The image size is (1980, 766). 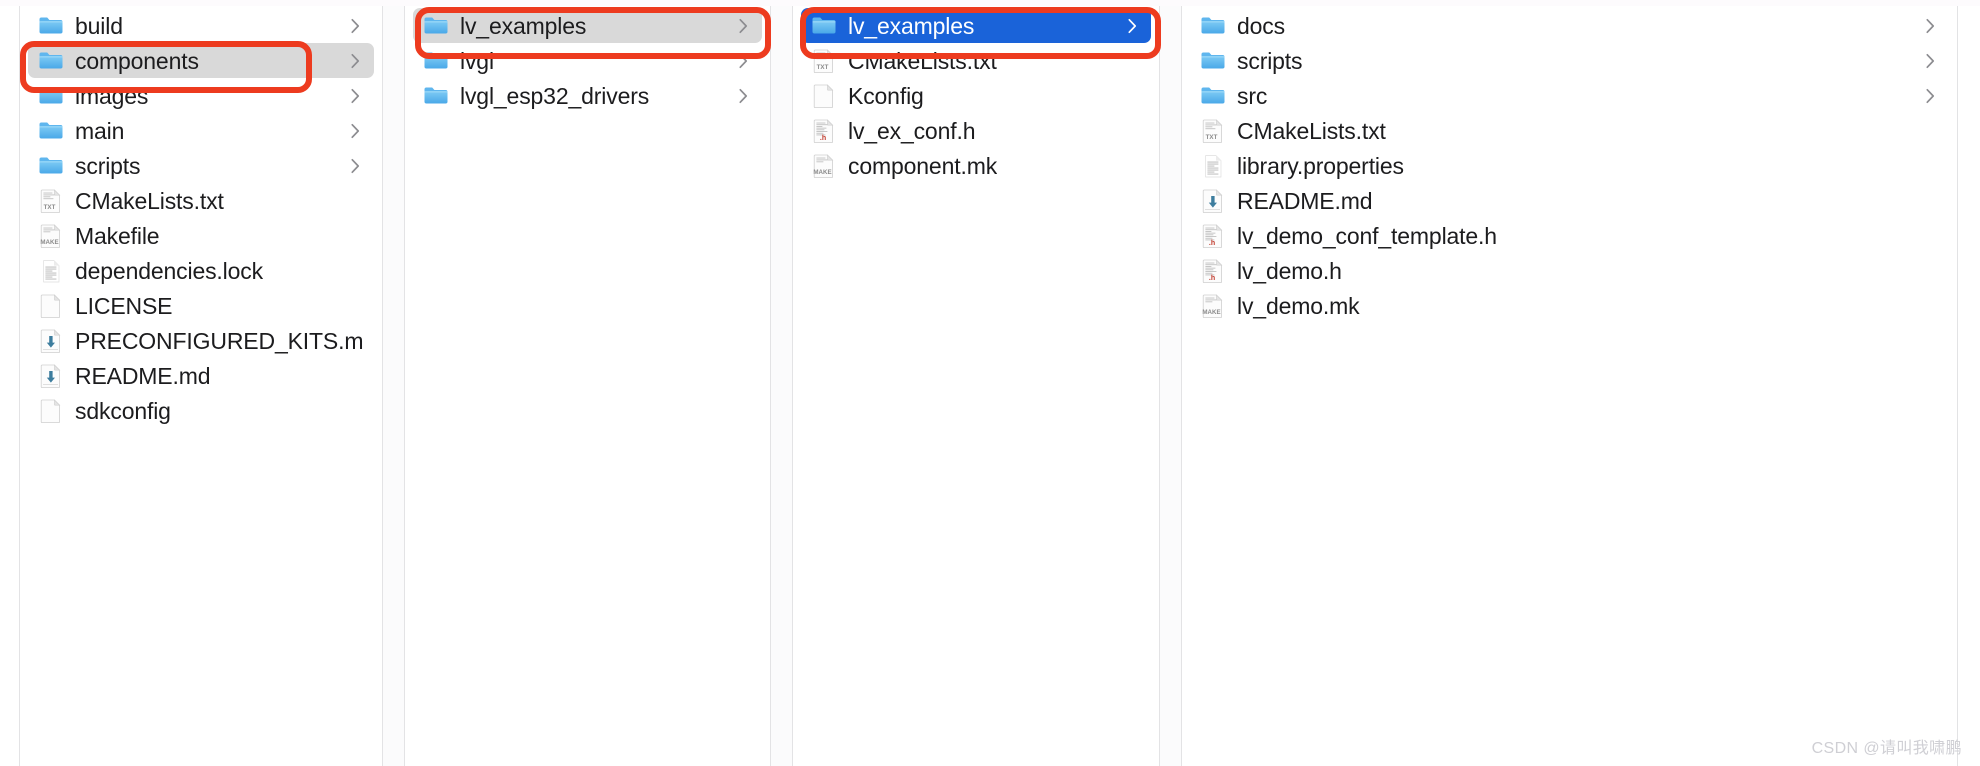 What do you see at coordinates (1569, 305) in the screenshot?
I see `finder-item-lv-demo-mk: MAKE lv_demo.mk` at bounding box center [1569, 305].